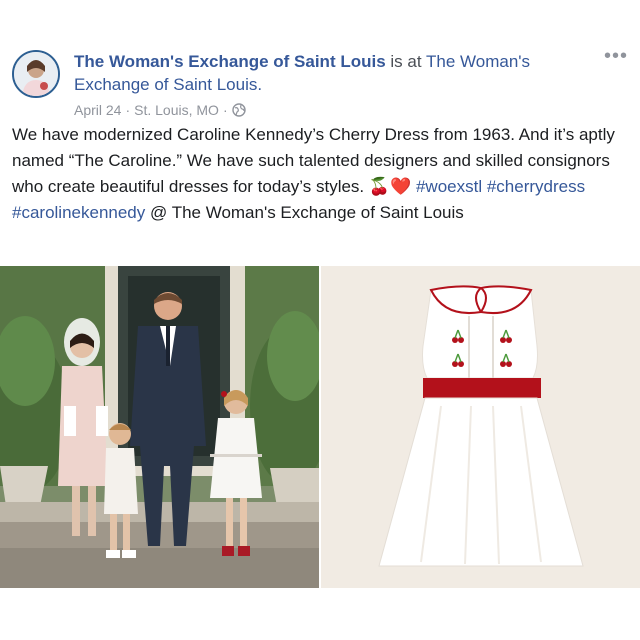  I want to click on hashtag-woexstl: #woexstl, so click(449, 186).